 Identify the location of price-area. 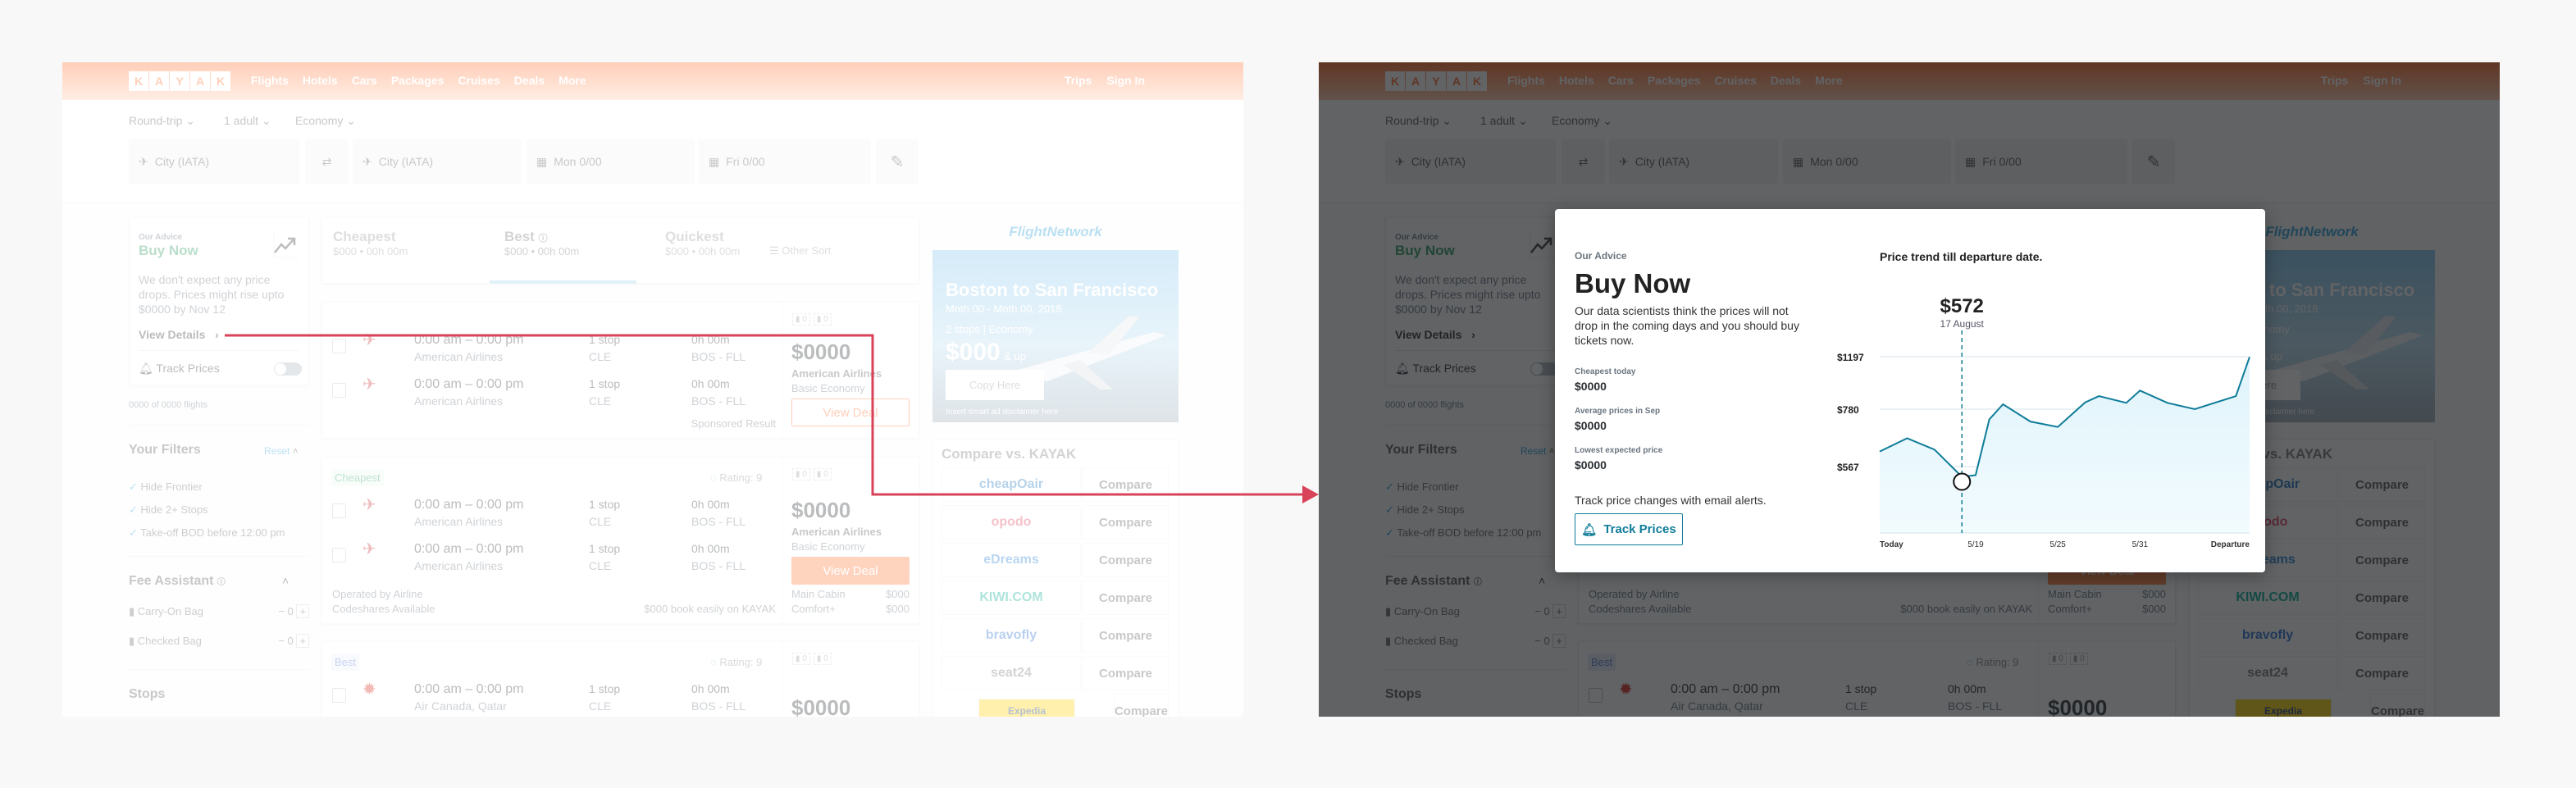
(2065, 445).